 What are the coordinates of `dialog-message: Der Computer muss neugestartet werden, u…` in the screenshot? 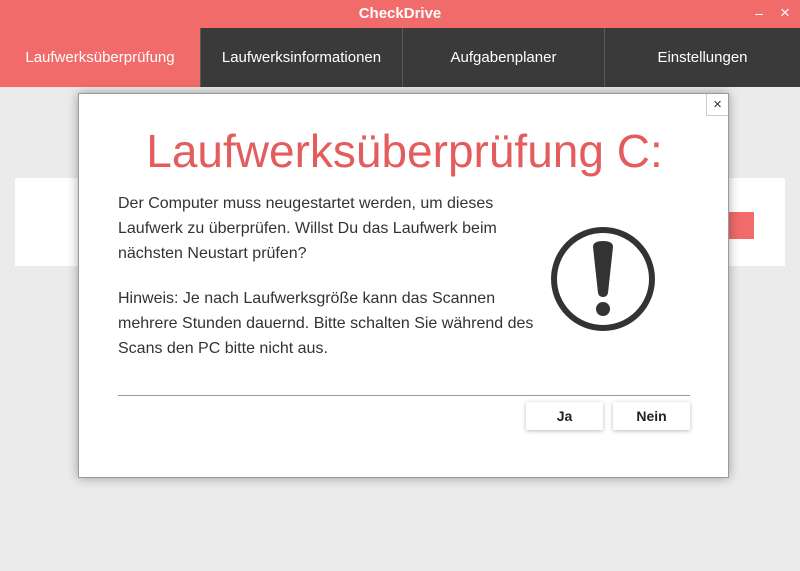 It's located at (307, 228).